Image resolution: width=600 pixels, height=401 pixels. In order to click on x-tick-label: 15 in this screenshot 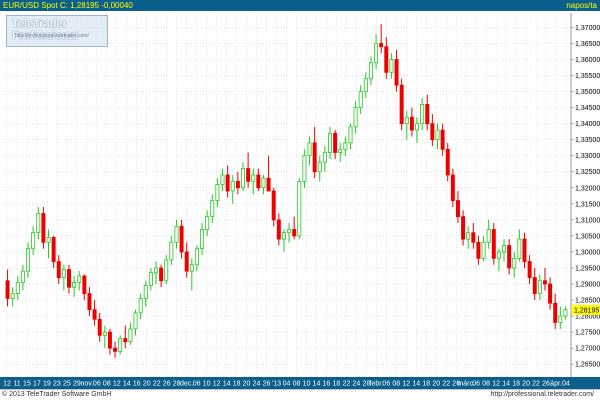, I will do `click(27, 384)`.